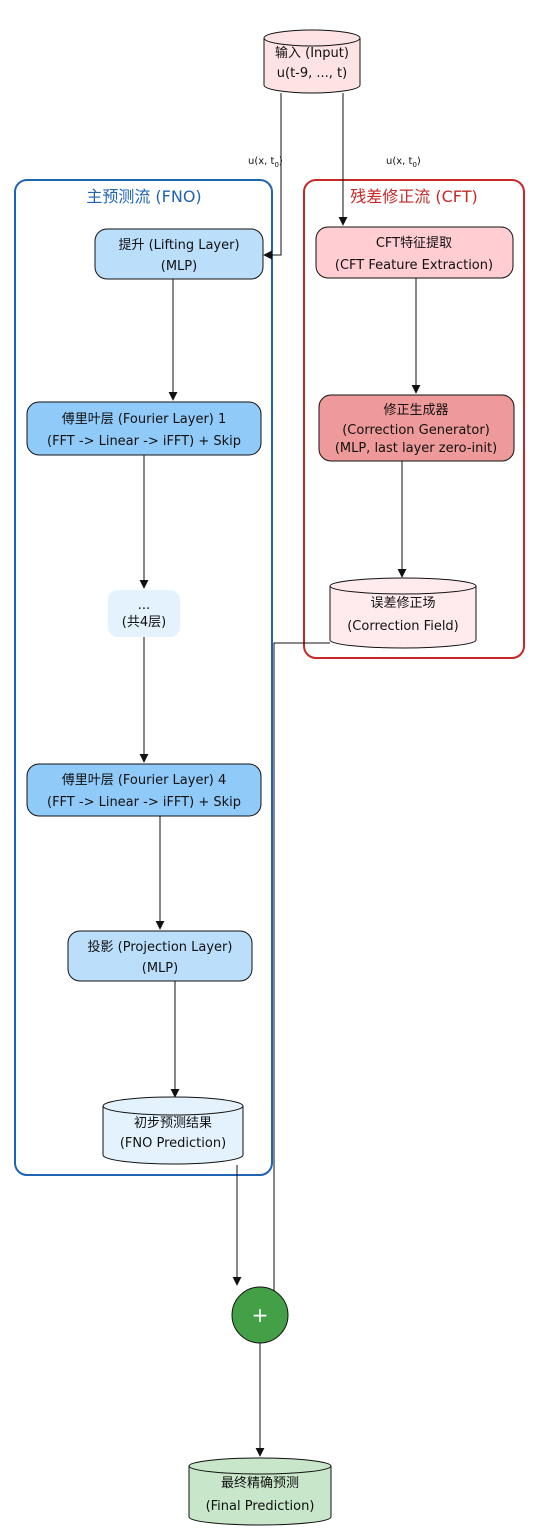  Describe the element at coordinates (415, 410) in the screenshot. I see `svg-text: 修正生成器` at that location.